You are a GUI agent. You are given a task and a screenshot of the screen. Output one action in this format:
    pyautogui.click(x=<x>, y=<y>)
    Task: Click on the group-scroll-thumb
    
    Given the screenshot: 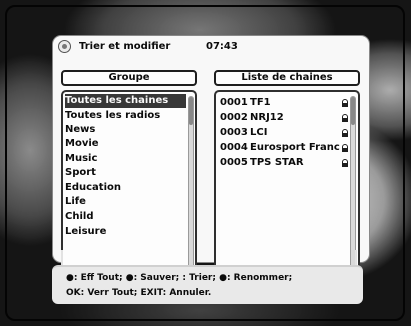 What is the action you would take?
    pyautogui.click(x=191, y=111)
    